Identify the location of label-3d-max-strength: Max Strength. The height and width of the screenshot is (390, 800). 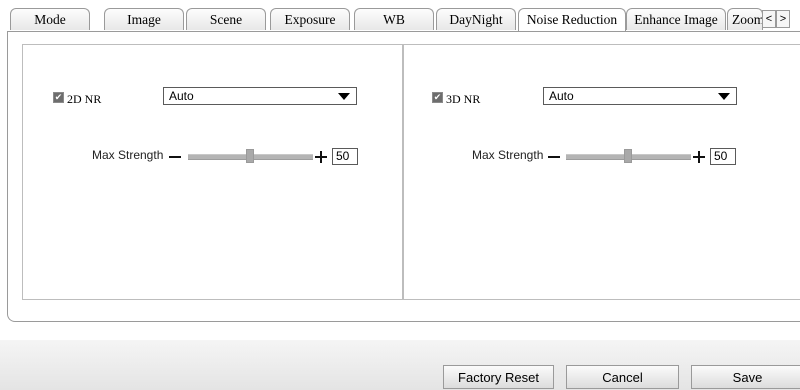
(508, 155).